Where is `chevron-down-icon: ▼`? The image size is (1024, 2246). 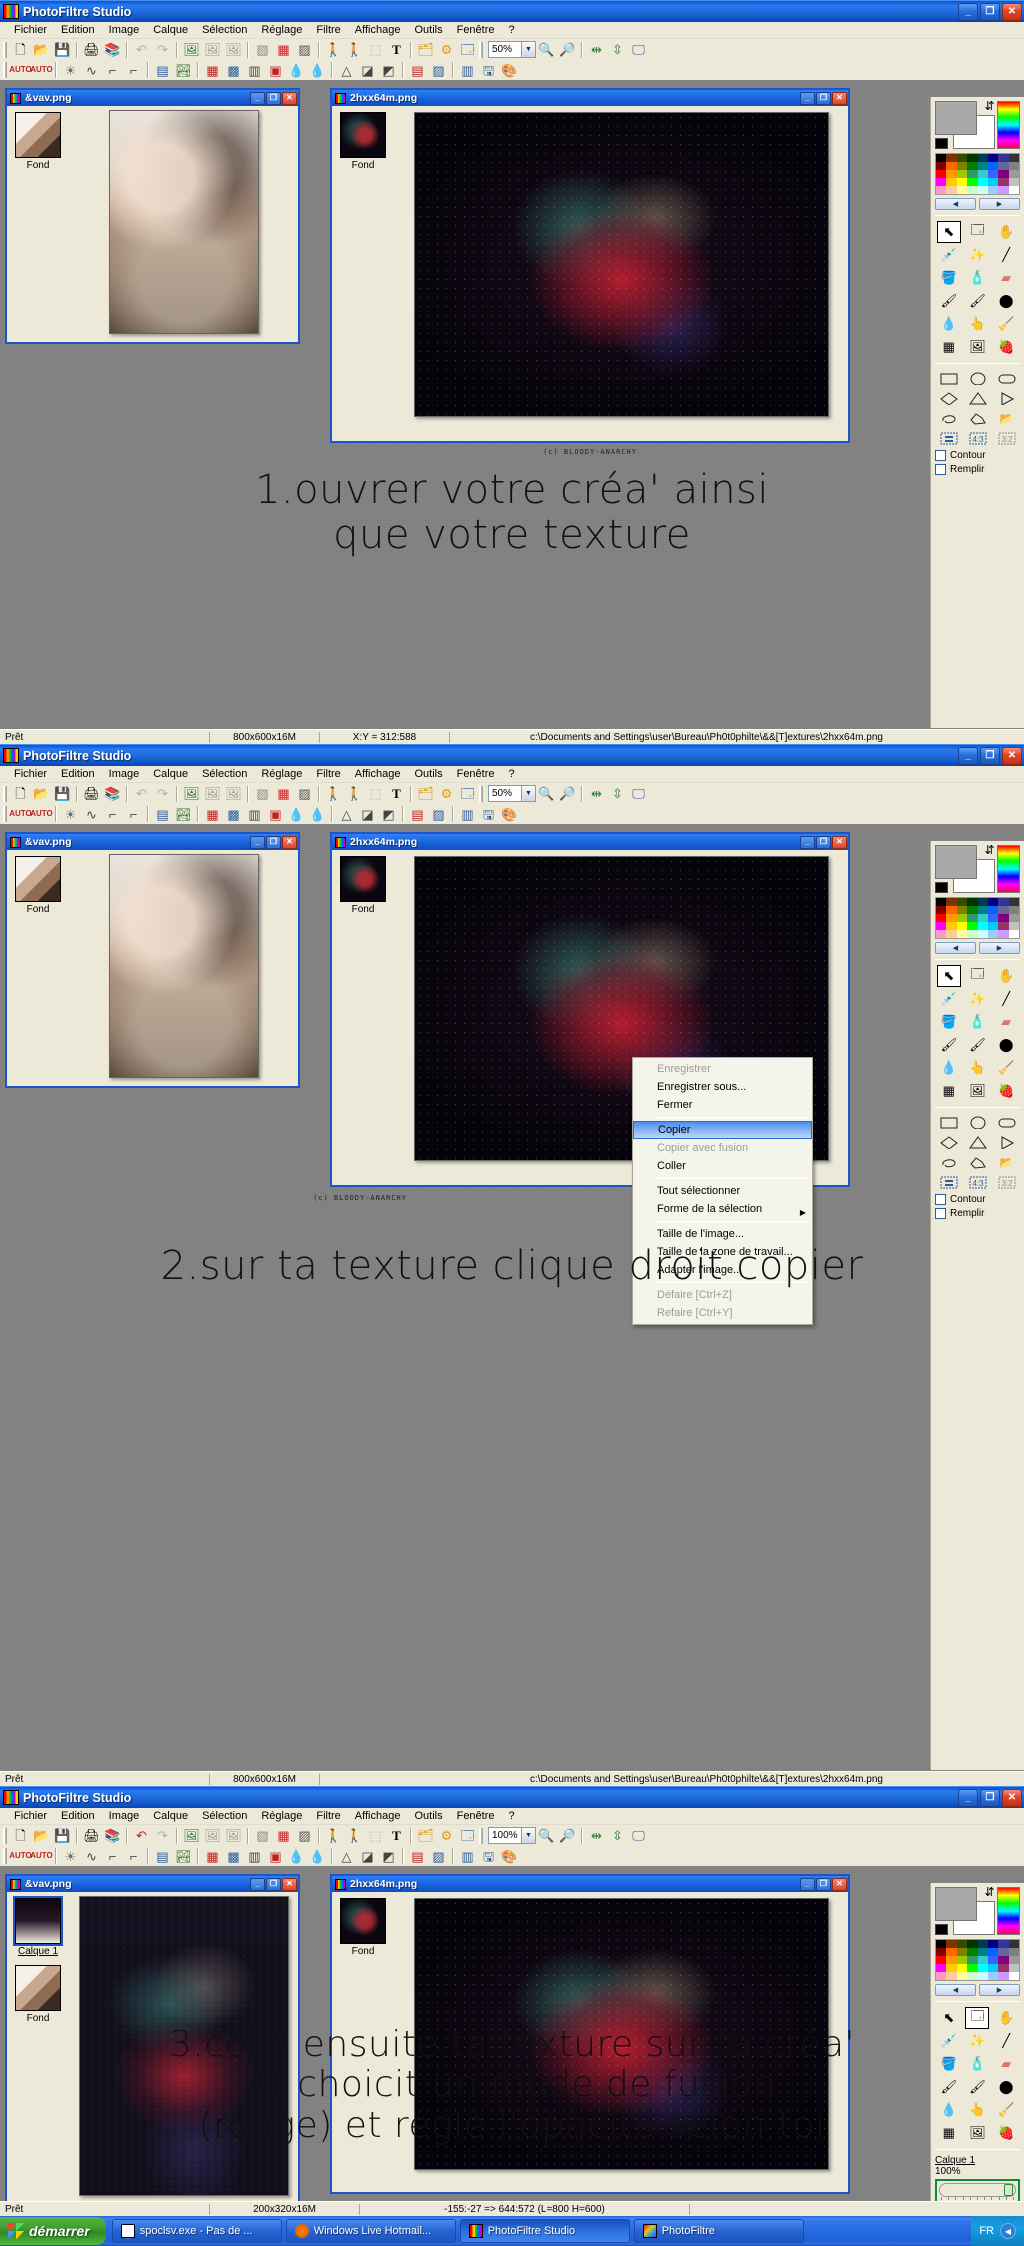 chevron-down-icon: ▼ is located at coordinates (528, 793).